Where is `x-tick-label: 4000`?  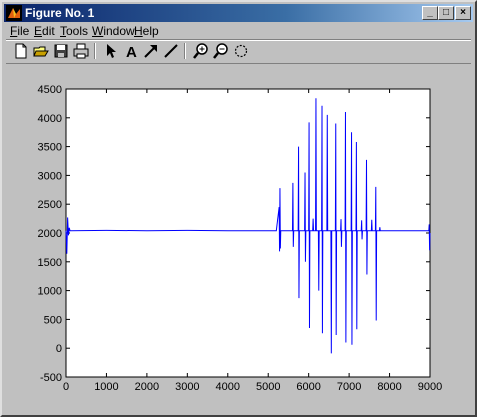
x-tick-label: 4000 is located at coordinates (228, 387).